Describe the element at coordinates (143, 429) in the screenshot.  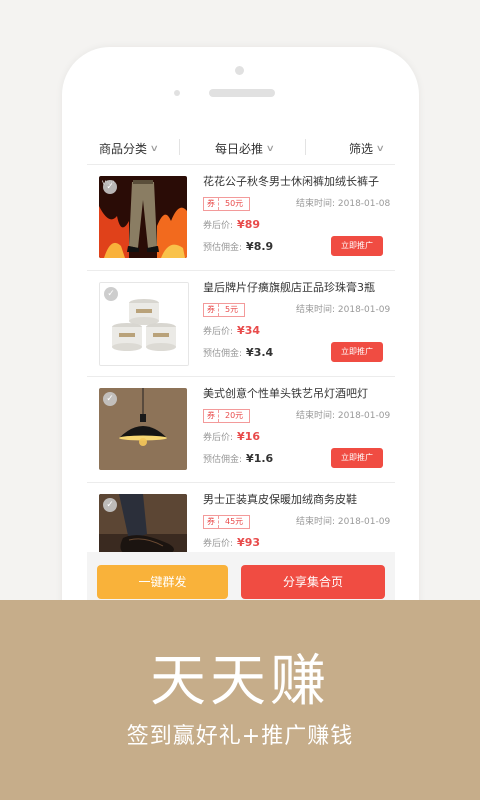
I see `pendant-lamp-photo: ✓` at that location.